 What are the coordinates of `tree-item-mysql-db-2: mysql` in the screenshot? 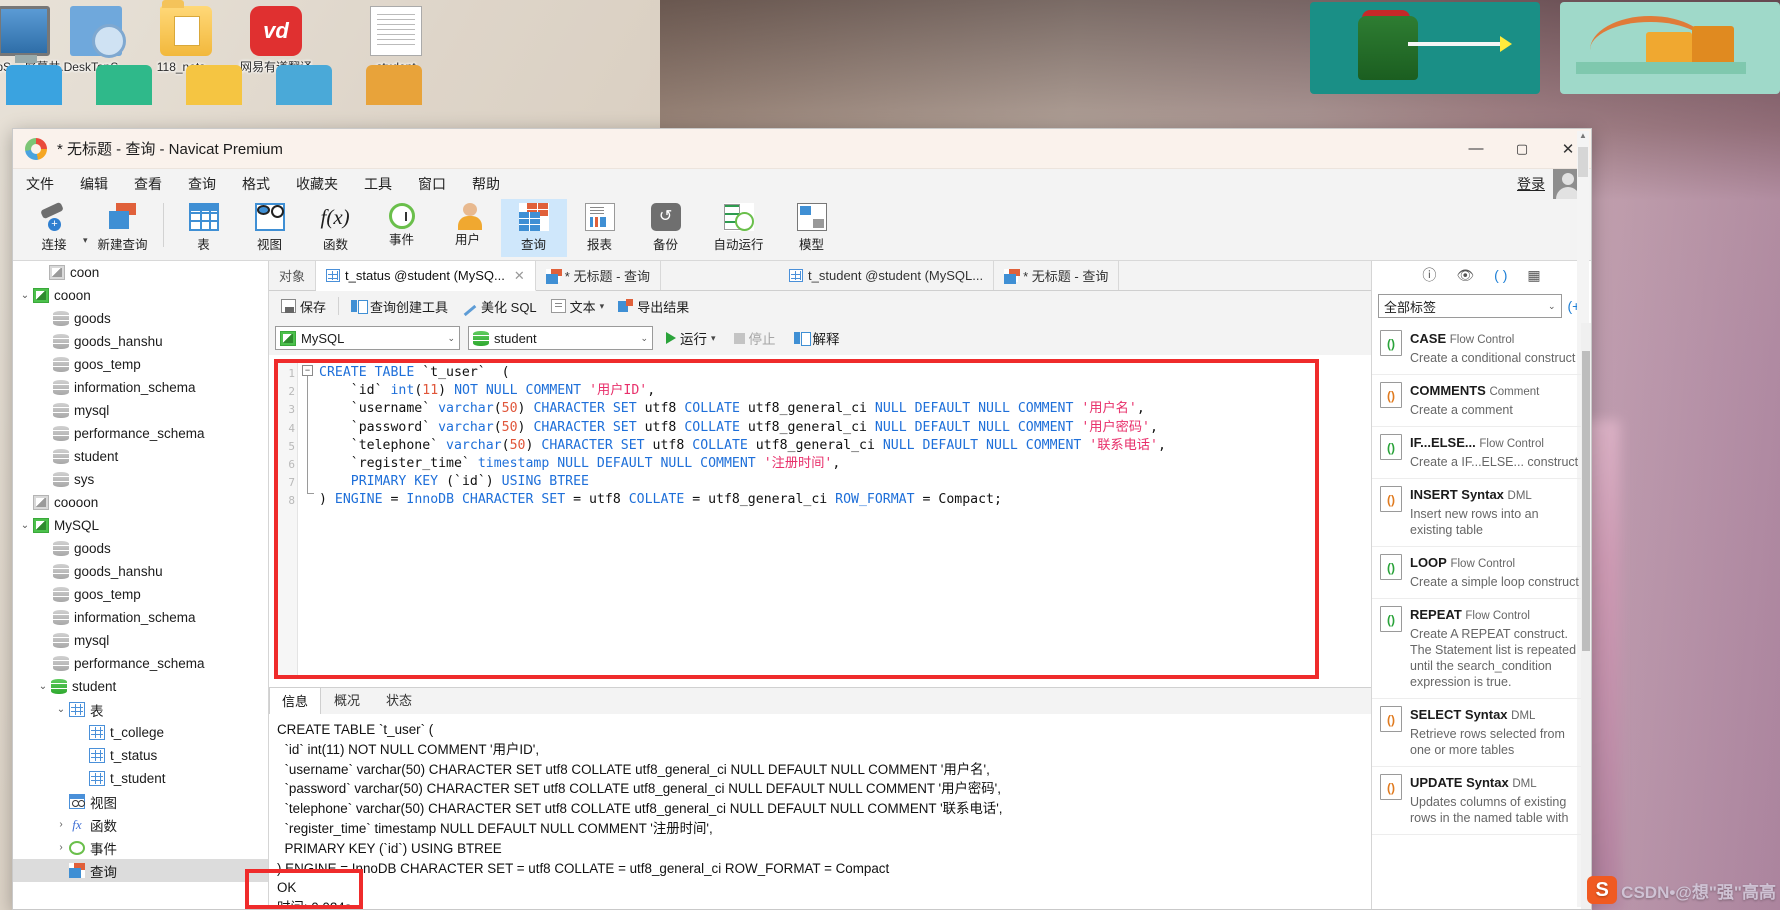 It's located at (140, 640).